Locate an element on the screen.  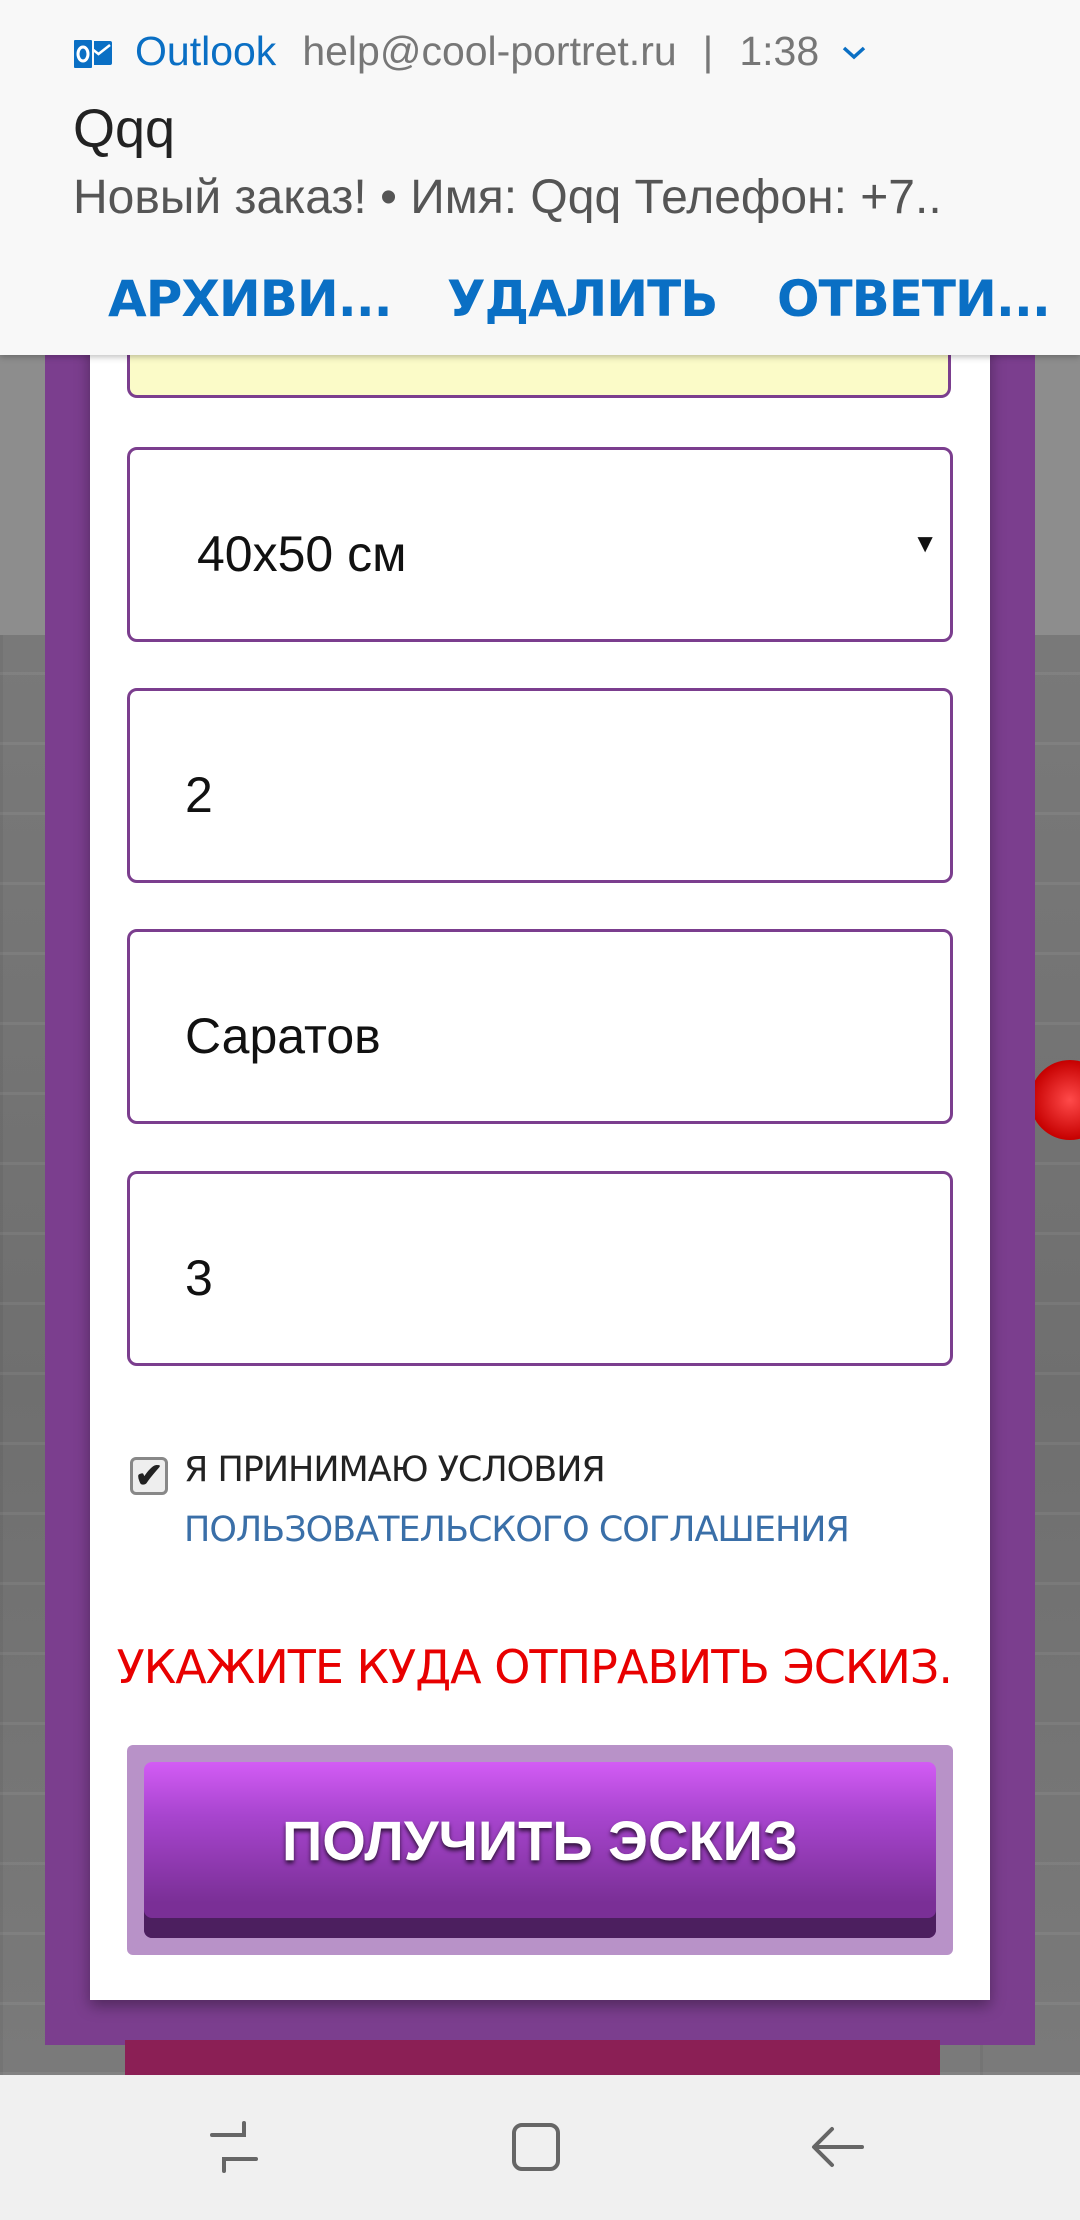
validation-warning: УКАЖИТЕ КУДА ОТПРАВИТЬ ЭСКИЗ. is located at coordinates (534, 1667).